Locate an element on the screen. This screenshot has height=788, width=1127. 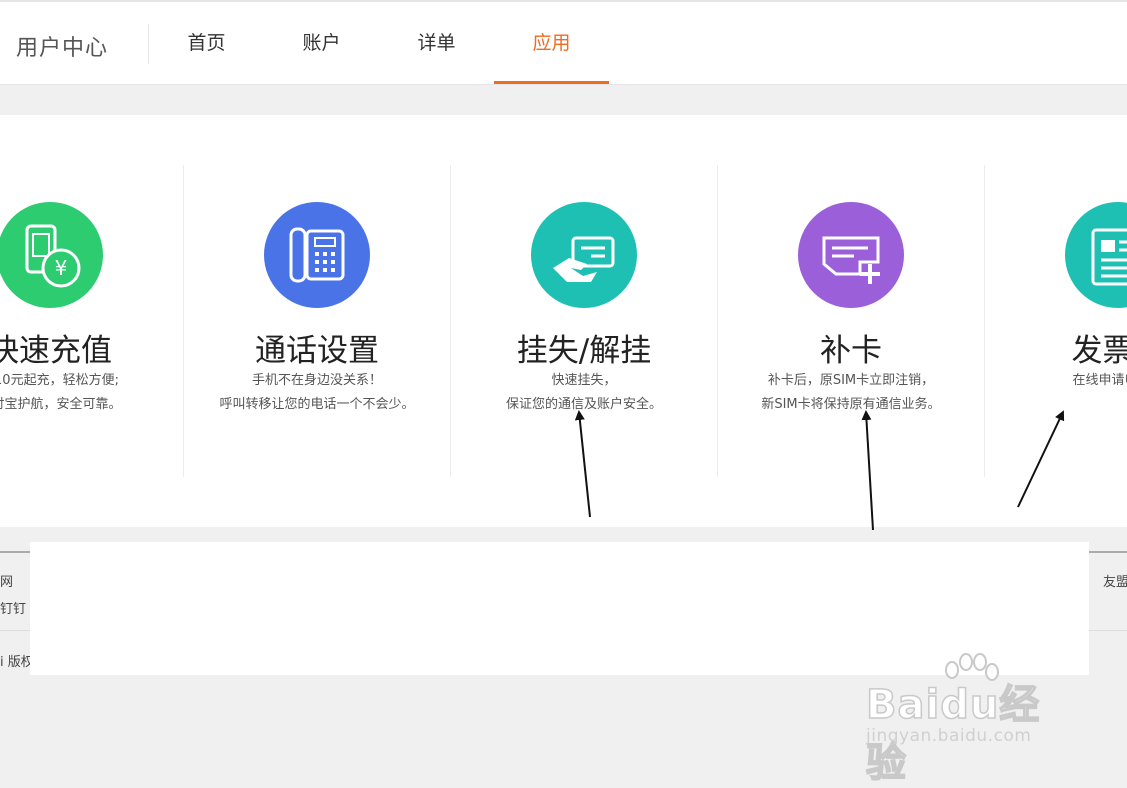
service-desc-line: 呼叫转移让您的电话一个不会少。 is located at coordinates (317, 404).